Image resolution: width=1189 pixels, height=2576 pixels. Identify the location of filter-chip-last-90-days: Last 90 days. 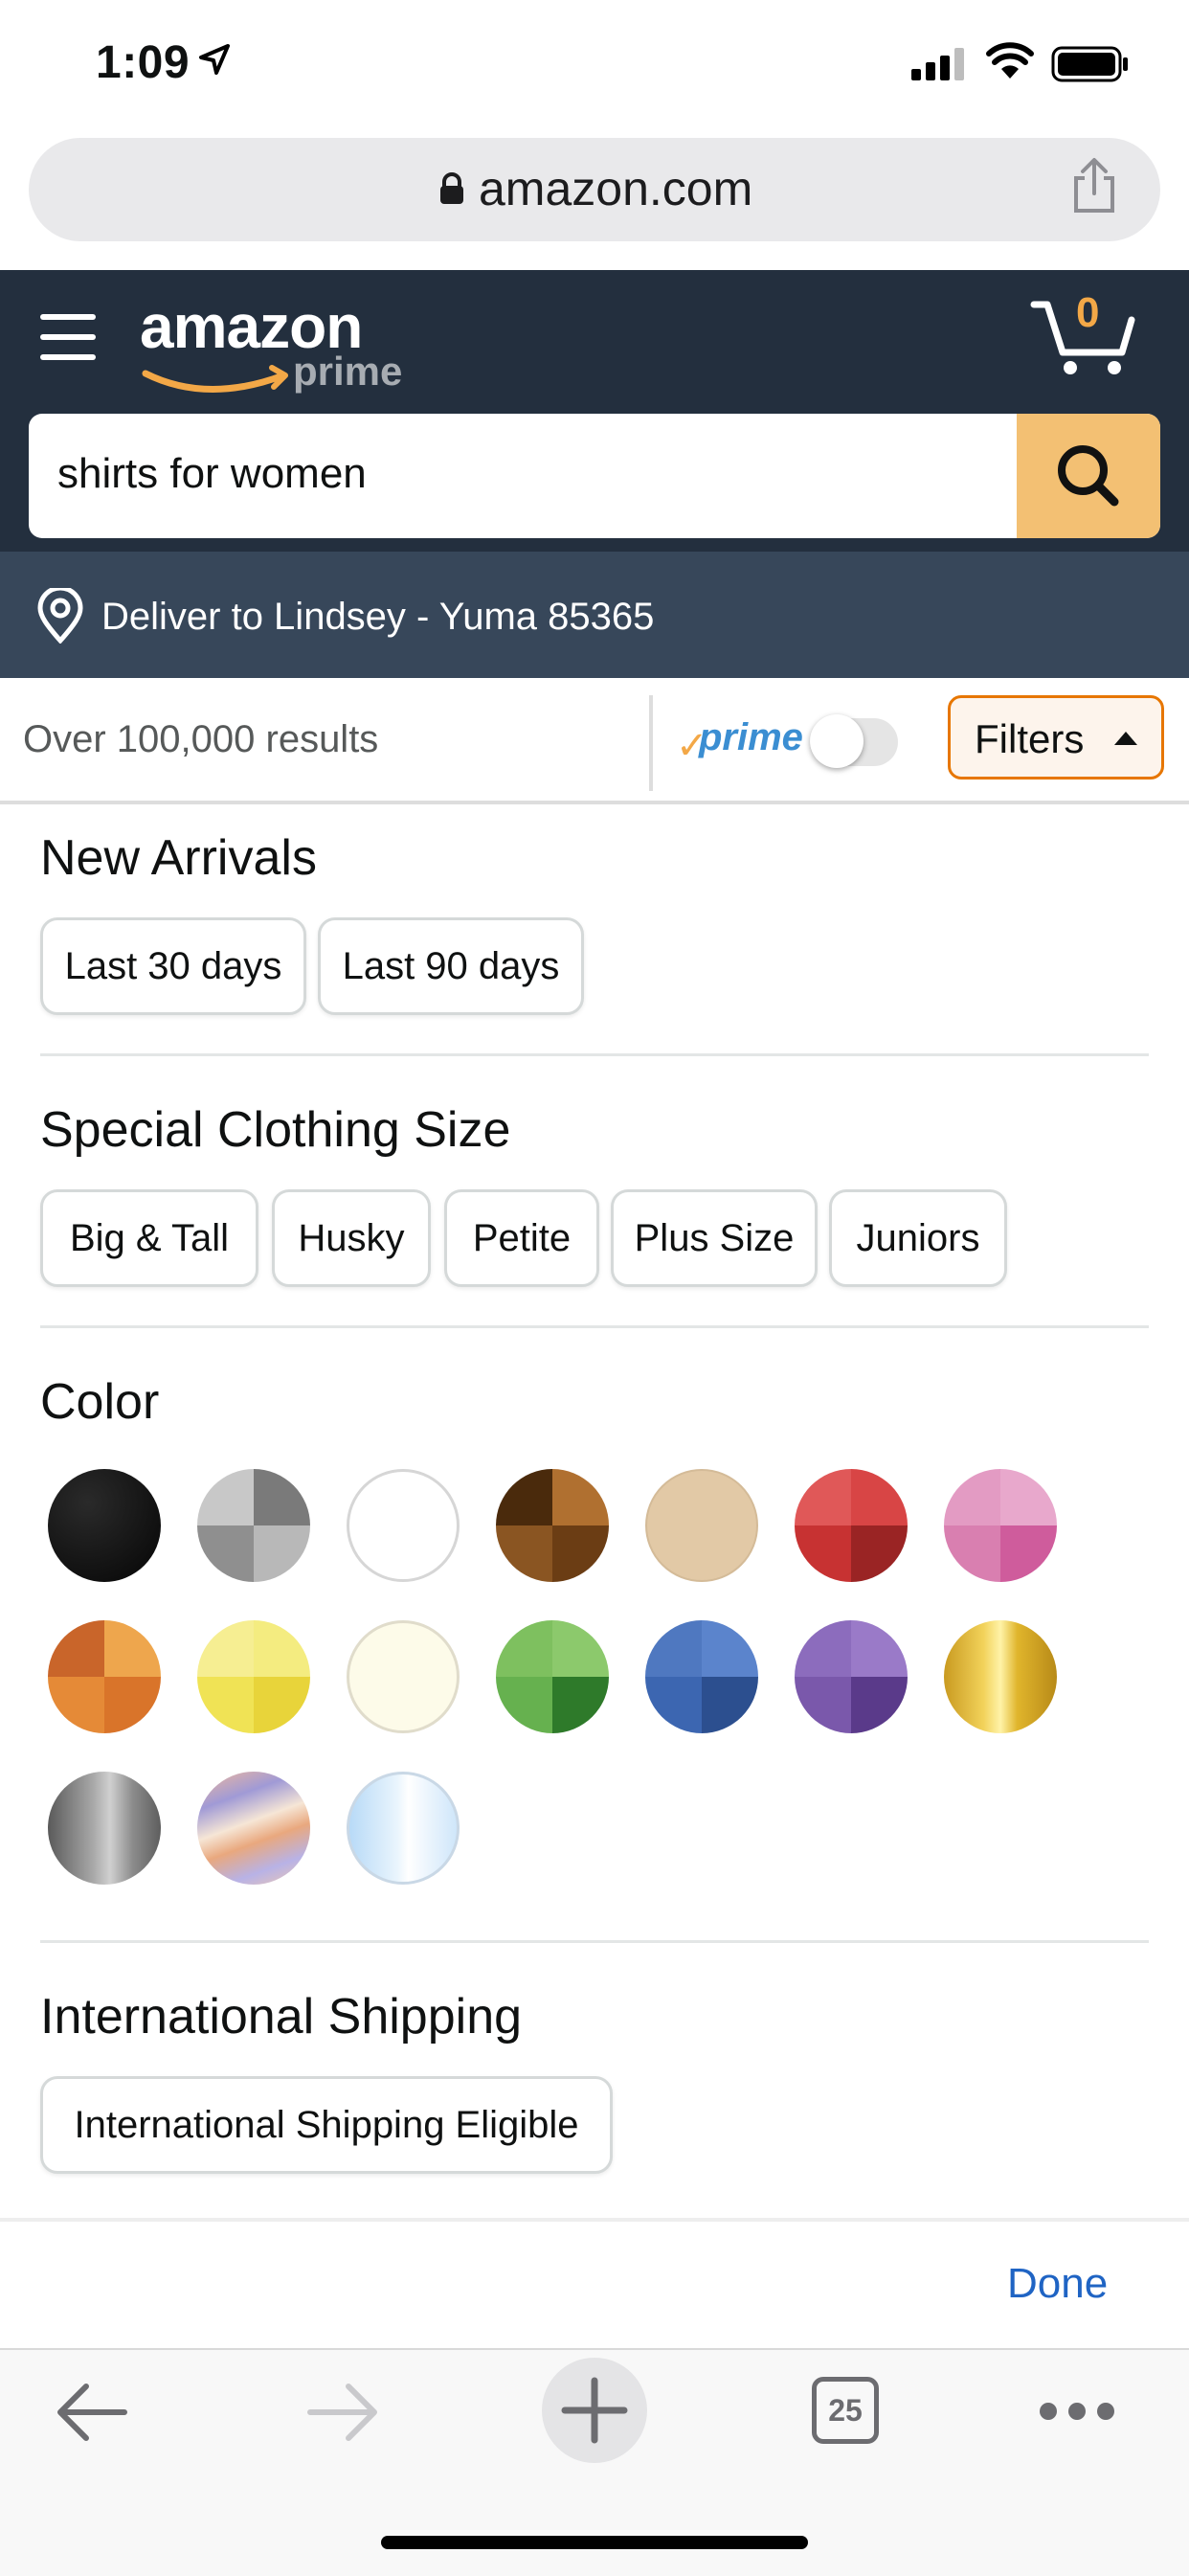
(451, 966).